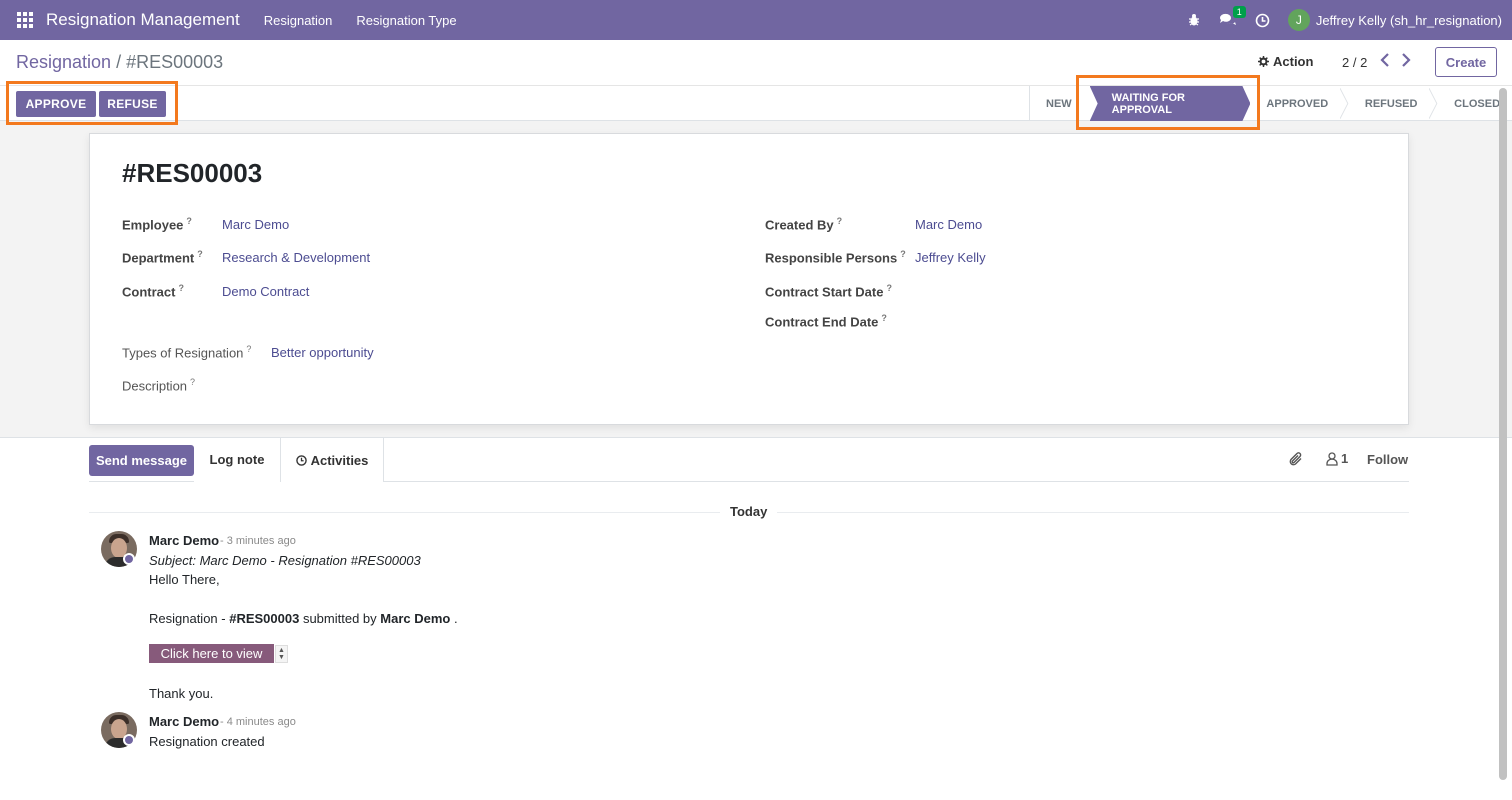 The image size is (1512, 800). Describe the element at coordinates (237, 460) in the screenshot. I see `log-note-button: Log note` at that location.